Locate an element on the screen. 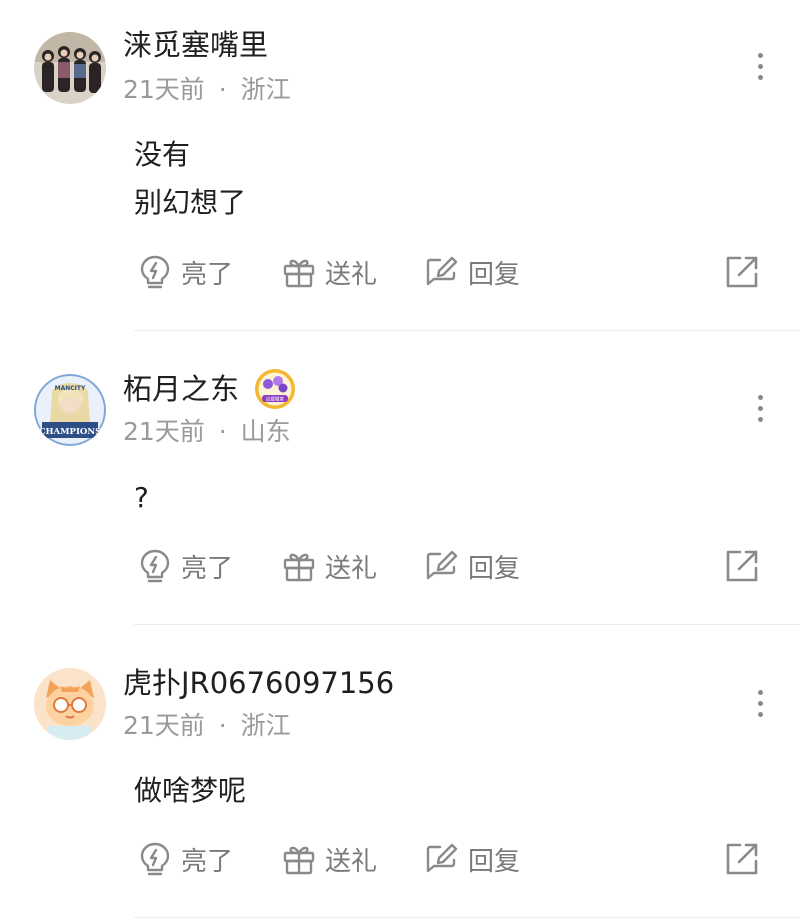 Image resolution: width=800 pixels, height=919 pixels. badge-text: 应援徽章 is located at coordinates (275, 399).